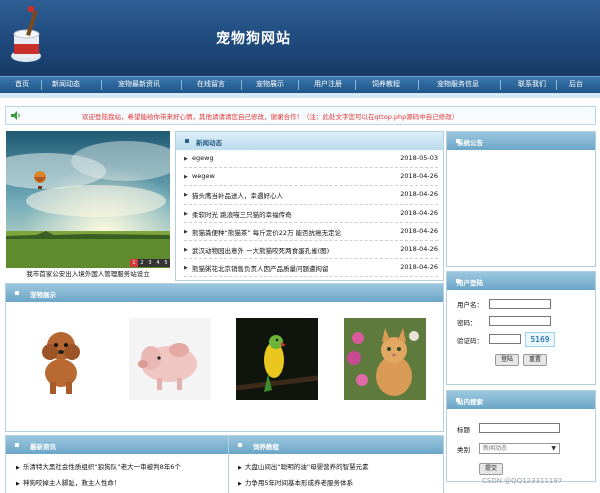  What do you see at coordinates (535, 360) in the screenshot?
I see `reset-button: 重置` at bounding box center [535, 360].